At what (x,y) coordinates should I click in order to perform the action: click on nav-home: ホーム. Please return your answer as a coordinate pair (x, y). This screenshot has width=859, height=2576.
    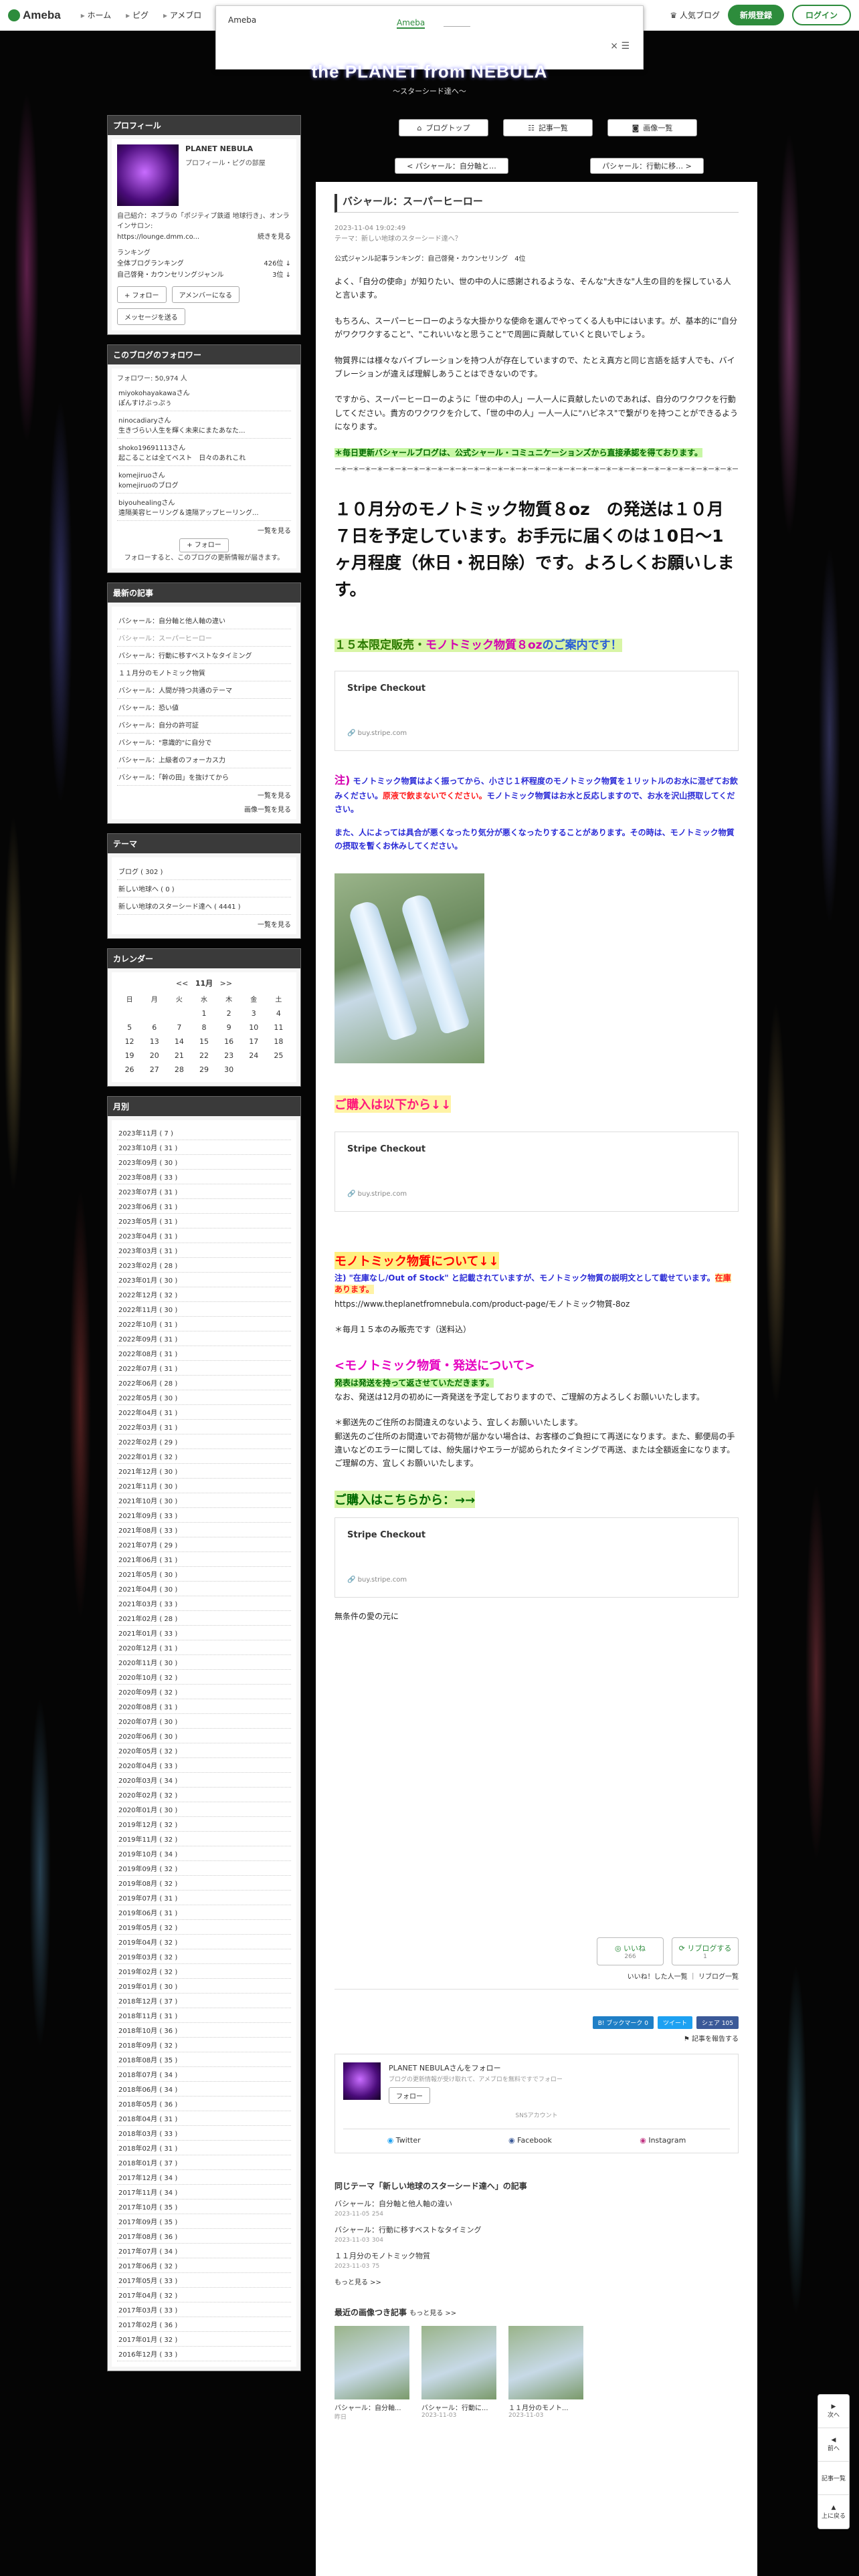
    Looking at the image, I should click on (97, 15).